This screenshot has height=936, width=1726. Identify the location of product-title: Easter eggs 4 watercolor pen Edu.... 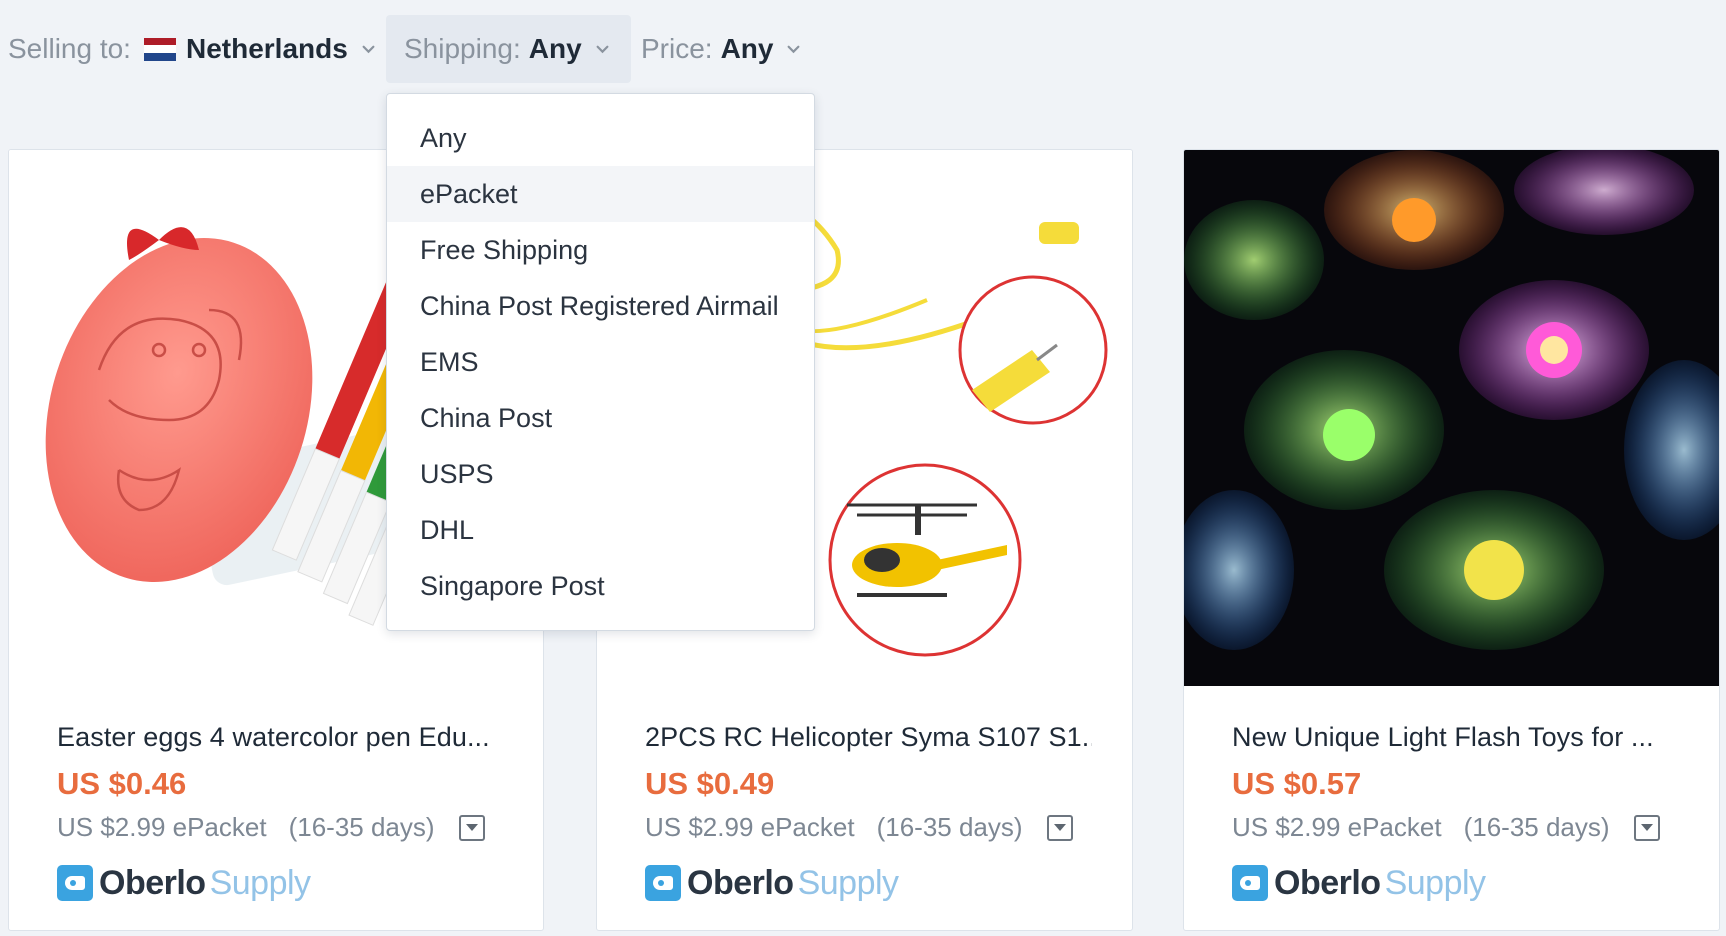
(280, 737).